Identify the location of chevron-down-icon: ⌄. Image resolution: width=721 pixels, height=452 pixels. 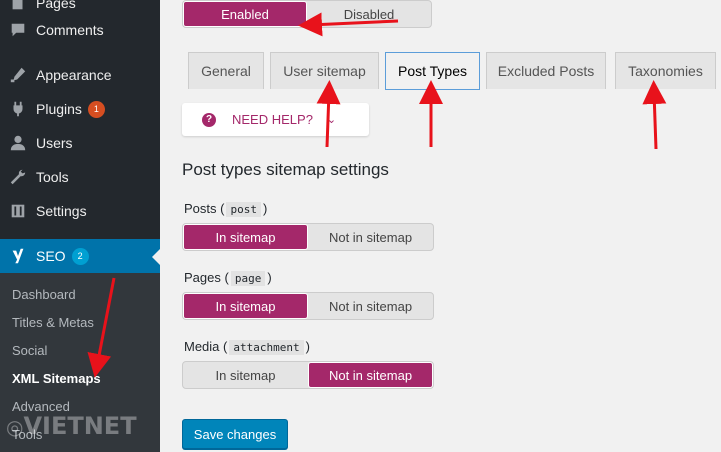
(331, 120).